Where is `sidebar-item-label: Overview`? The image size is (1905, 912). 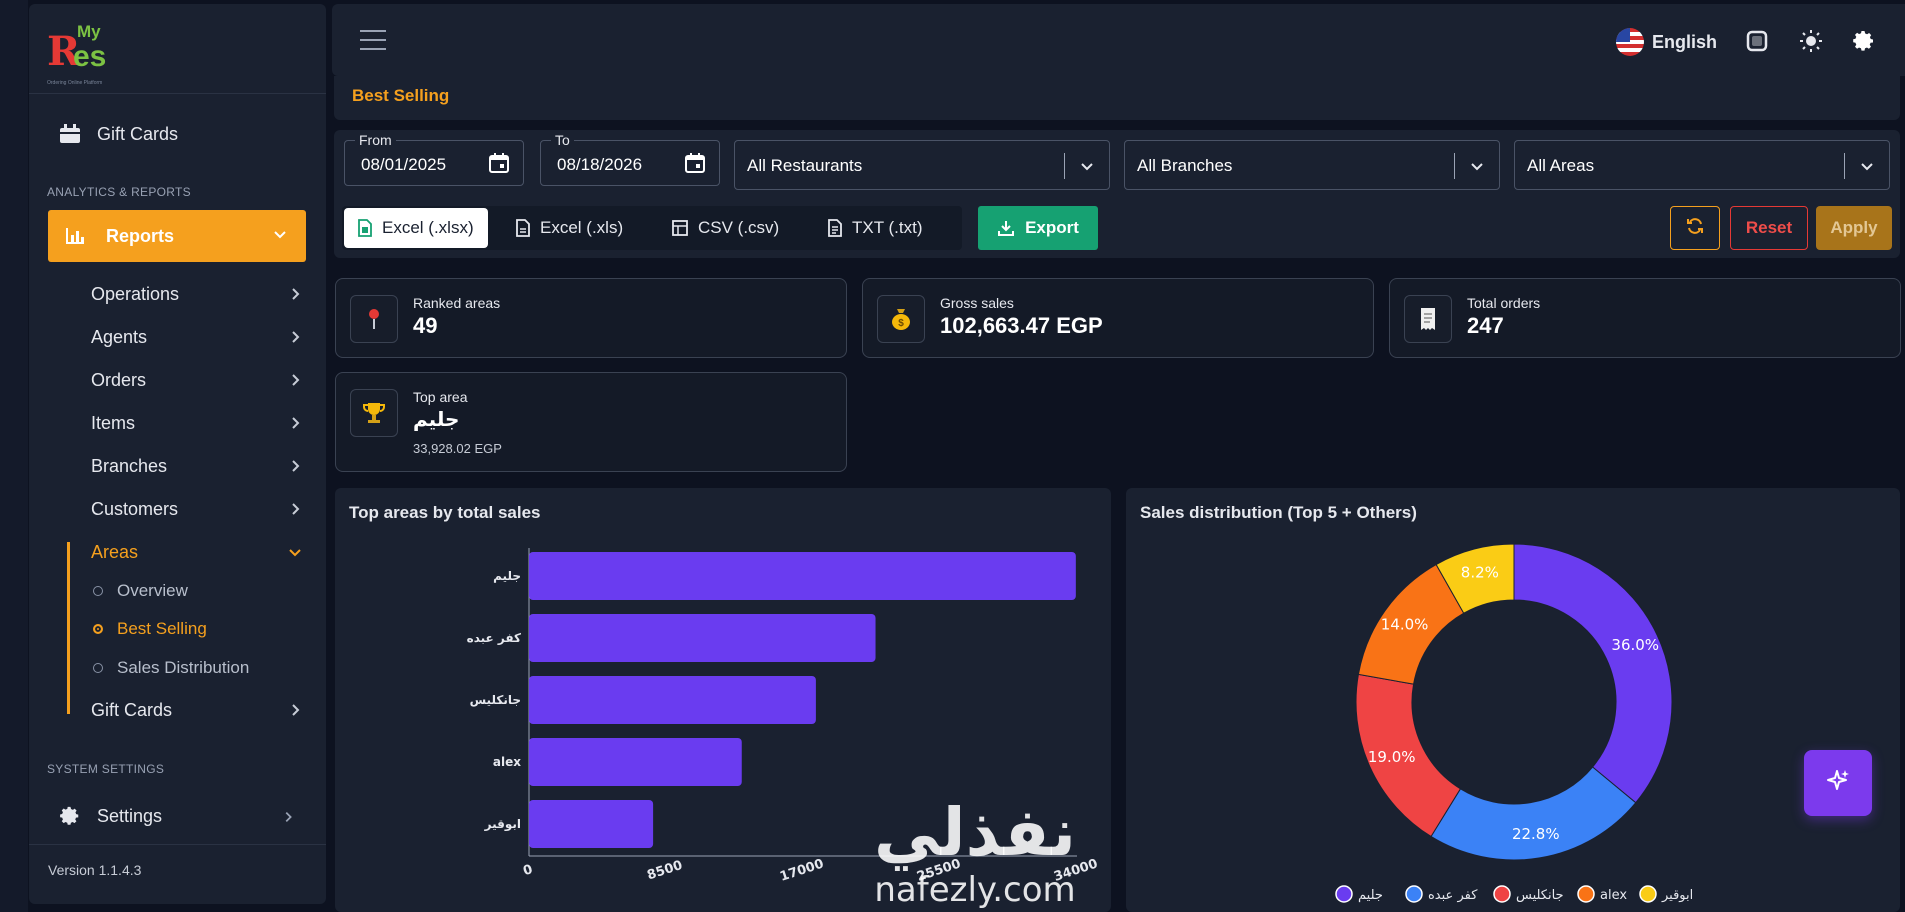 sidebar-item-label: Overview is located at coordinates (152, 590).